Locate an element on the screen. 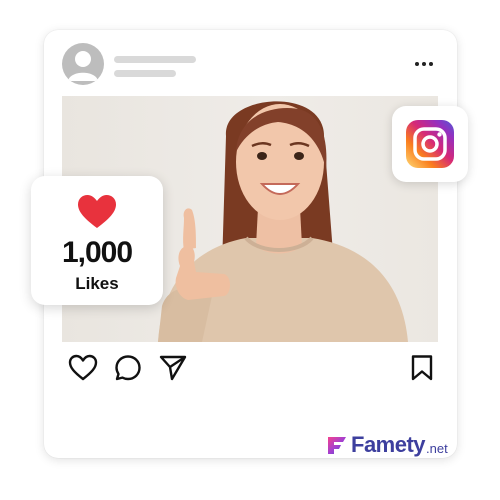  more-options-icon is located at coordinates (424, 64).